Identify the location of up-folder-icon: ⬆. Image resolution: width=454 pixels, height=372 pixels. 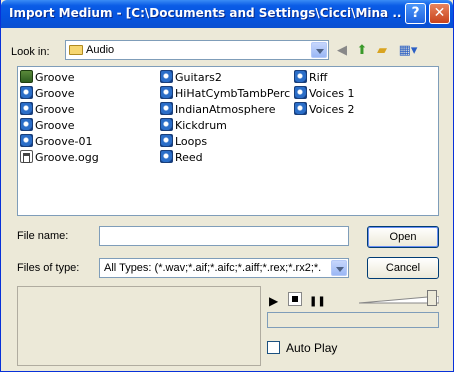
(362, 51).